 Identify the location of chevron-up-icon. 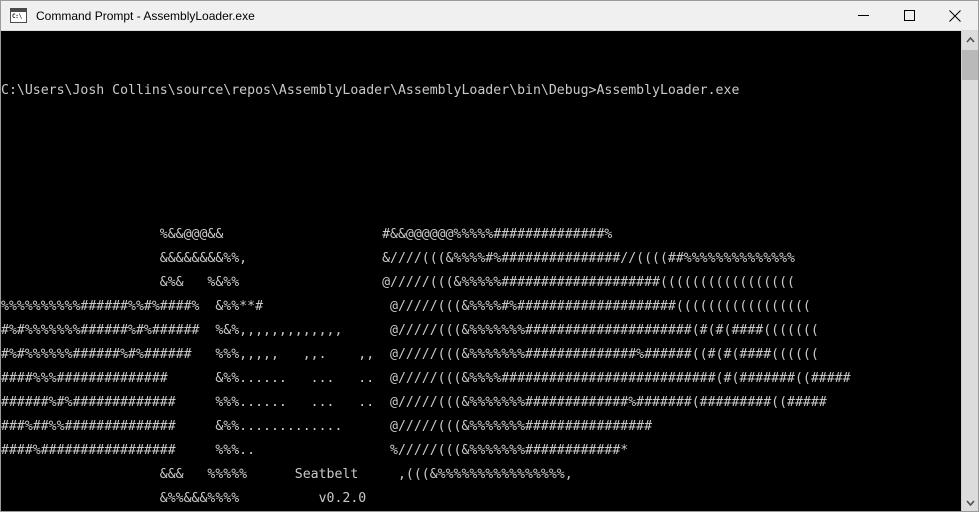
(970, 39).